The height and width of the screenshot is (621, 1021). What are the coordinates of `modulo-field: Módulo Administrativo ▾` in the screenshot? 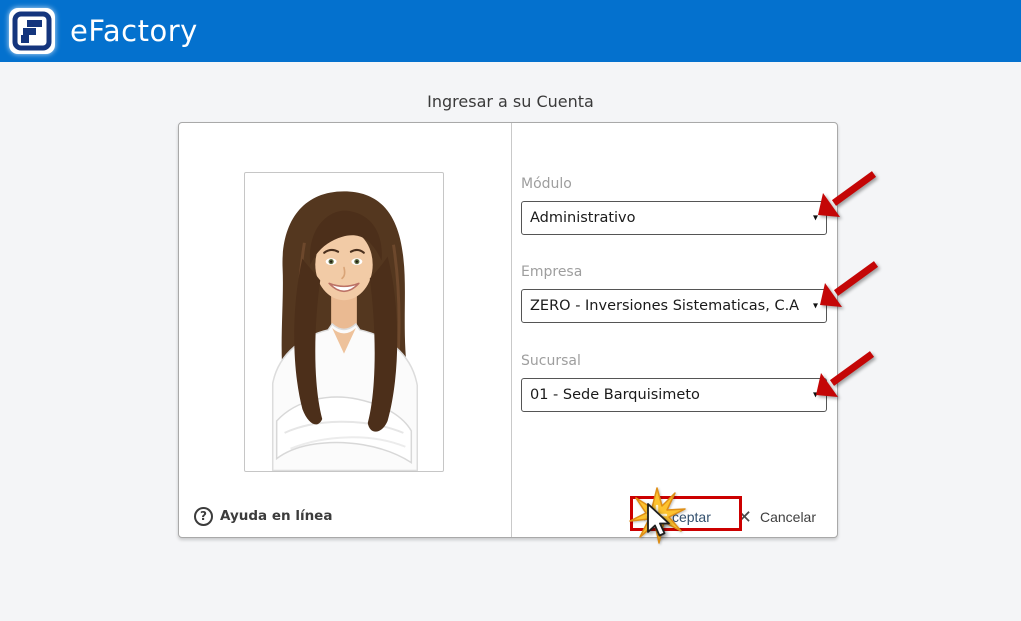 It's located at (674, 205).